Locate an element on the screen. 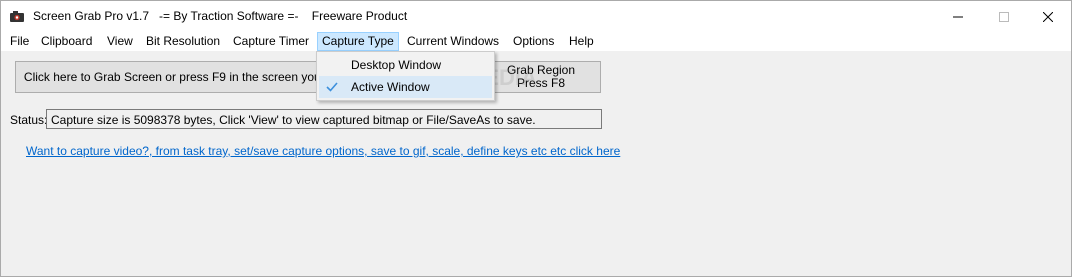 The width and height of the screenshot is (1072, 277). menu-file: File is located at coordinates (19, 41).